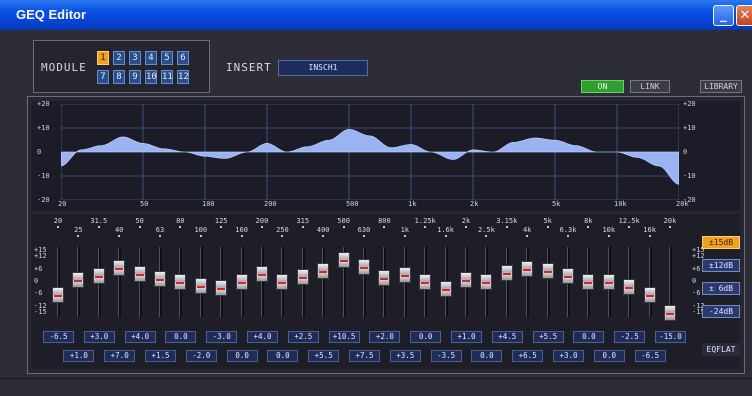  What do you see at coordinates (650, 86) in the screenshot?
I see `link-button: LINK` at bounding box center [650, 86].